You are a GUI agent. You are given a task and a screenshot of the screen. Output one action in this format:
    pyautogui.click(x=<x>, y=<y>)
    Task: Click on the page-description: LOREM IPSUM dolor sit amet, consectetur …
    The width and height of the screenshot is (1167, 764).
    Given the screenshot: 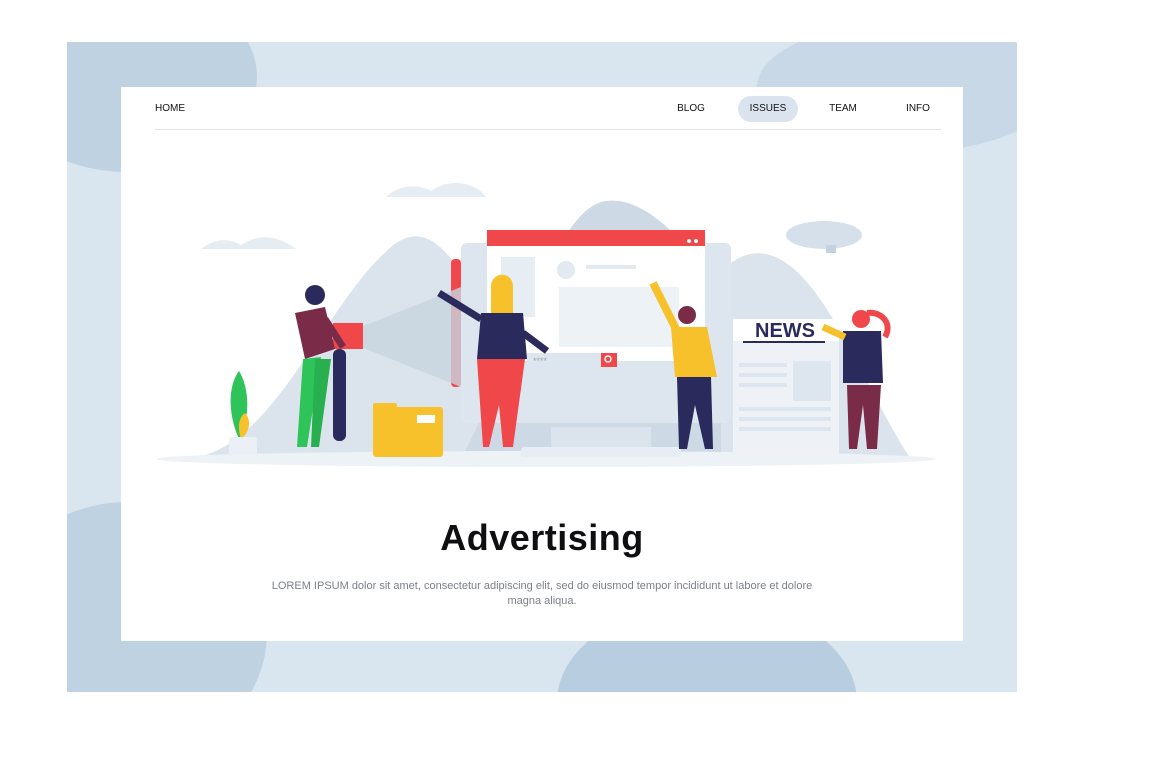 What is the action you would take?
    pyautogui.click(x=542, y=593)
    